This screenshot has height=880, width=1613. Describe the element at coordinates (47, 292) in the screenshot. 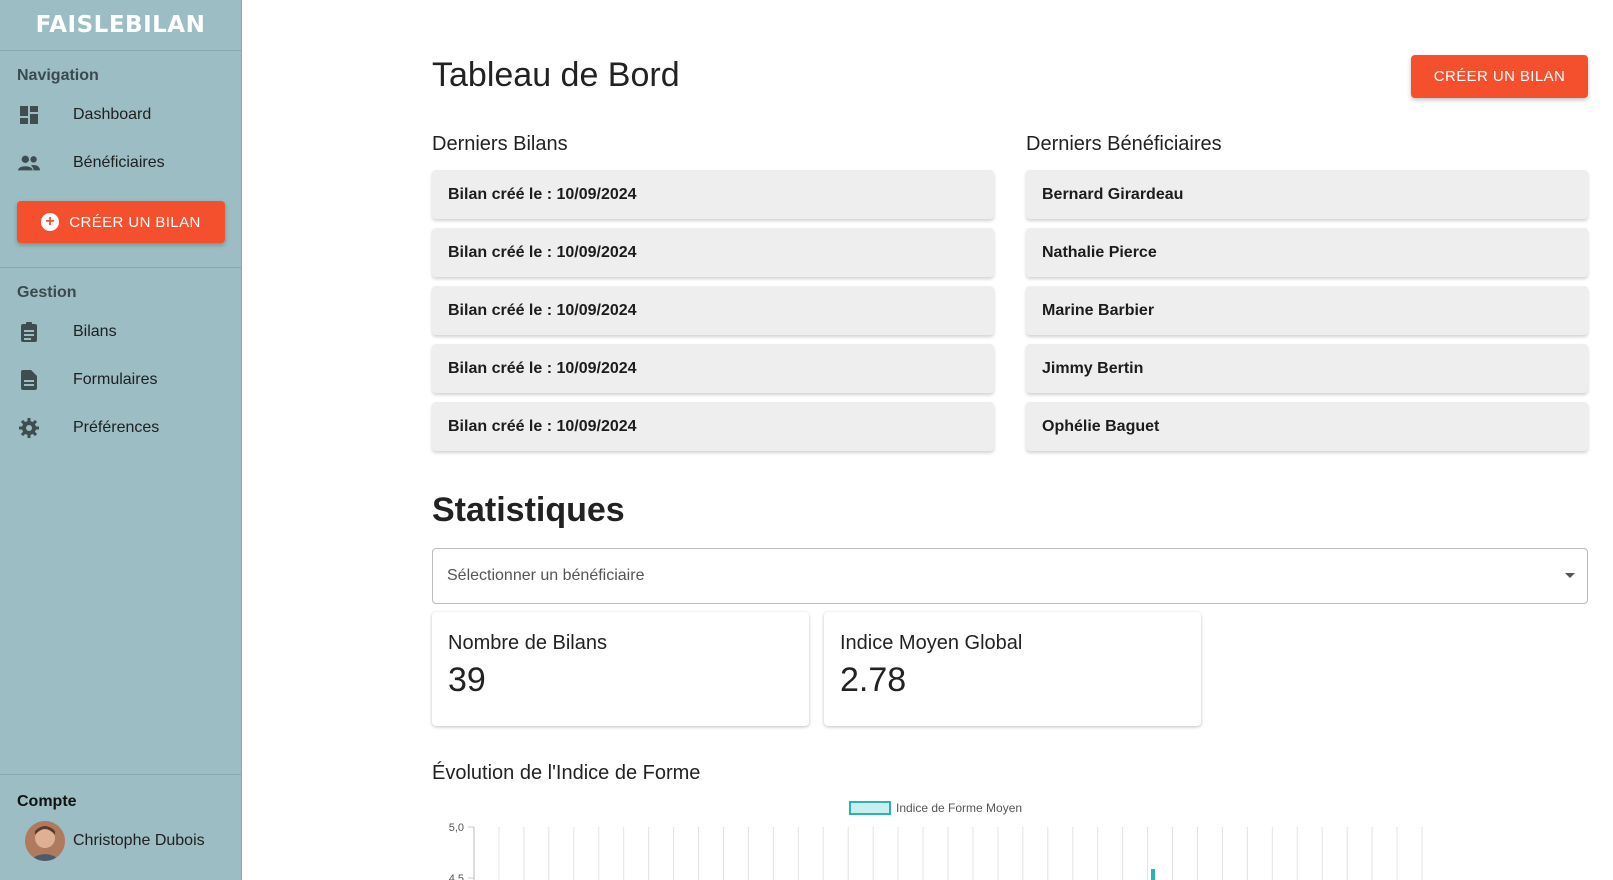

I see `gestion-section-title: Gestion` at that location.